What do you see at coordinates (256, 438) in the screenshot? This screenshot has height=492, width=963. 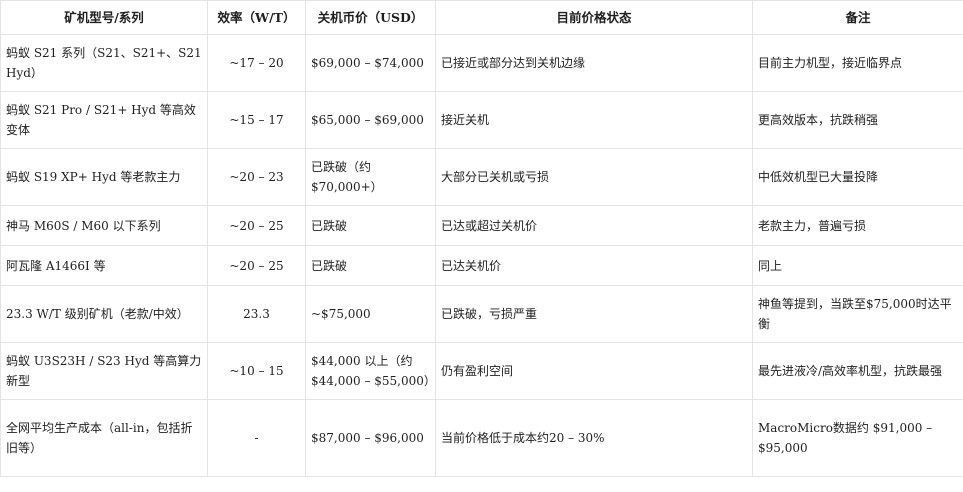 I see `cell-efficiency: -` at bounding box center [256, 438].